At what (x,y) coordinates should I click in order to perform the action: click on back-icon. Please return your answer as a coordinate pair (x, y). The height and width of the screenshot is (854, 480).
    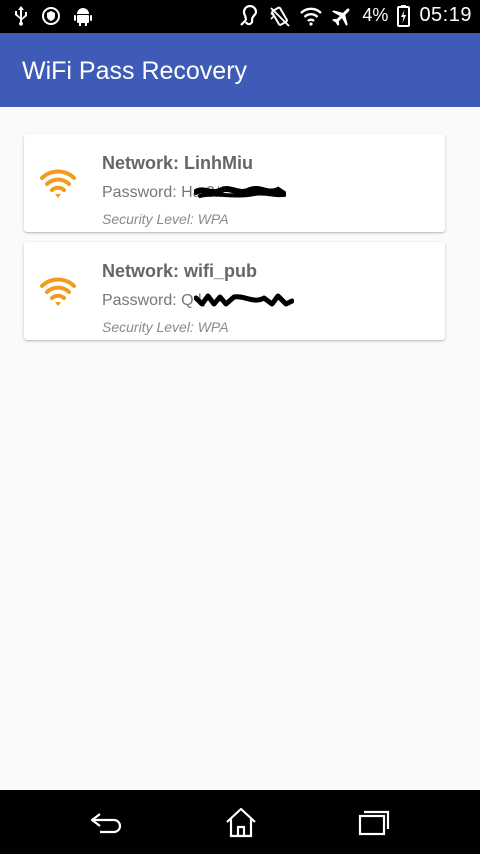
    Looking at the image, I should click on (108, 823).